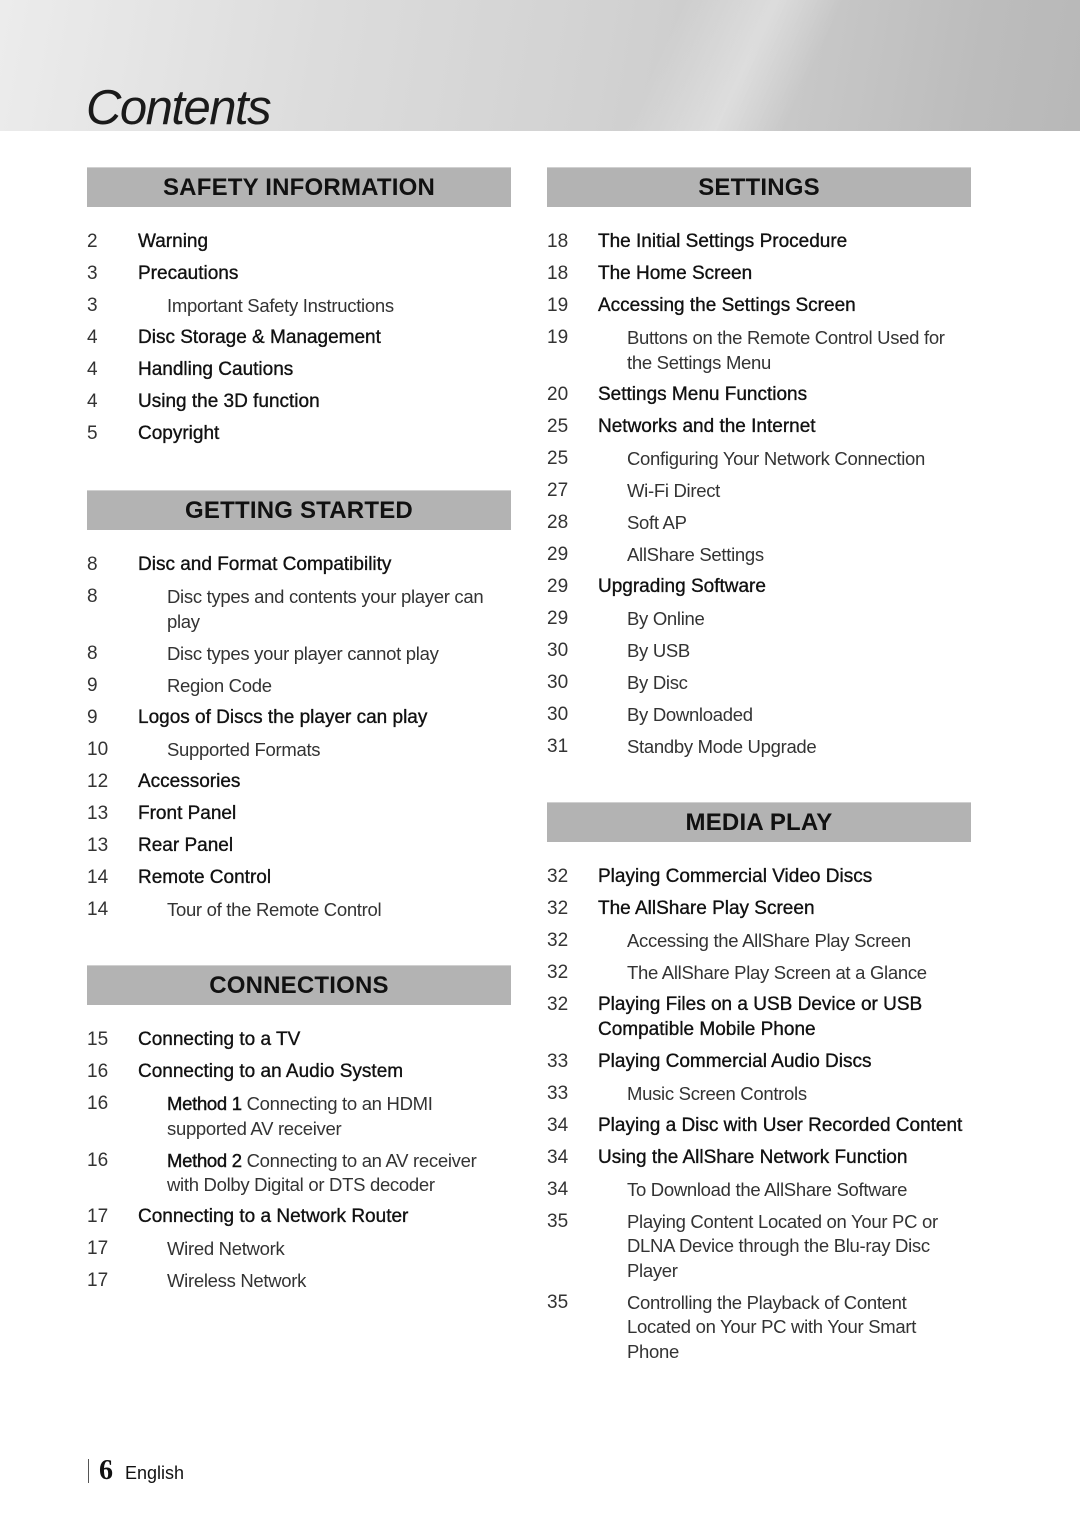 Image resolution: width=1080 pixels, height=1532 pixels. I want to click on toc-entry: 30 By Downloaded, so click(759, 715).